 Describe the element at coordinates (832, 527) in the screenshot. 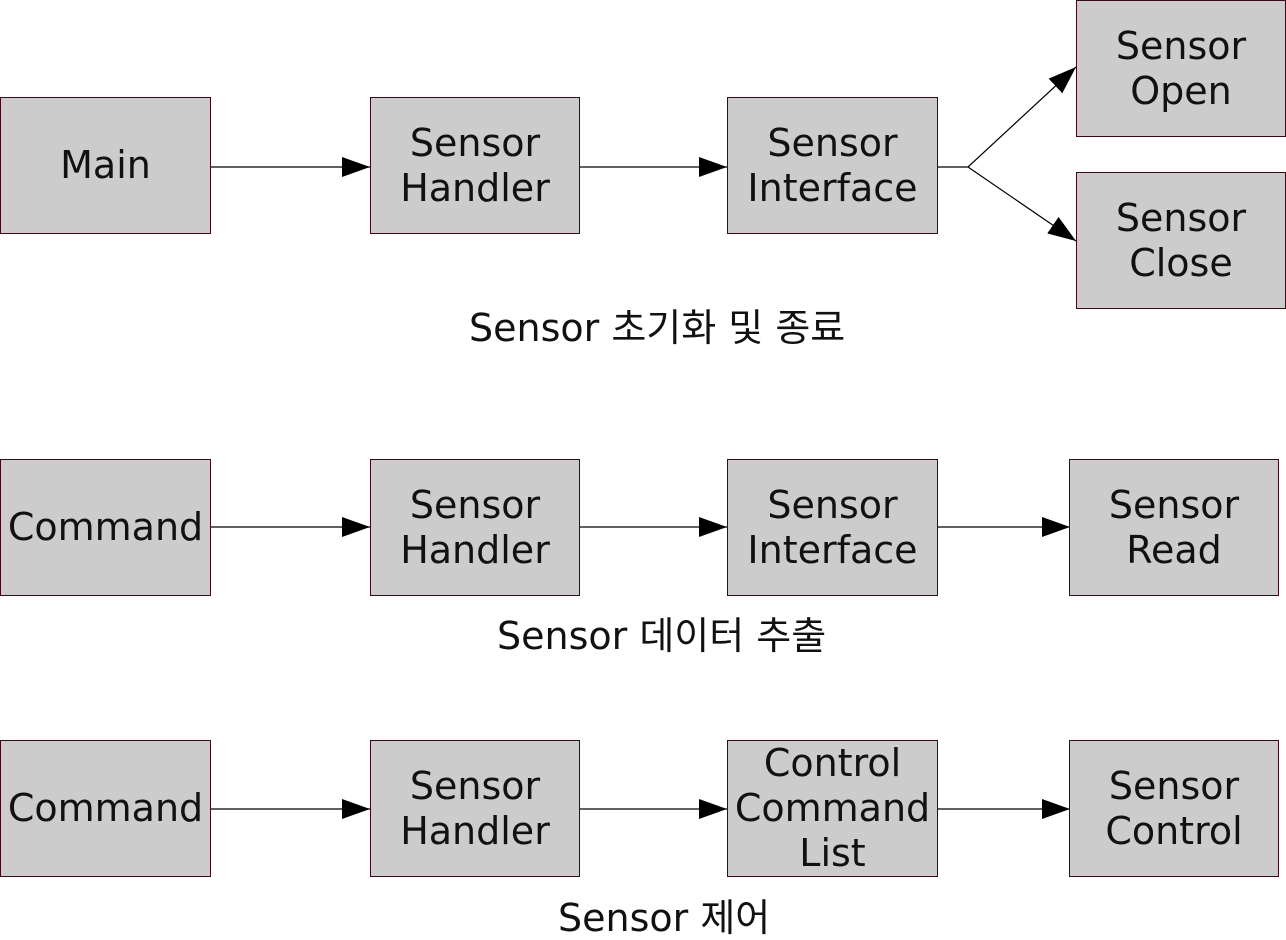

I see `sensor-interface-box-2: Sensor Interface` at that location.